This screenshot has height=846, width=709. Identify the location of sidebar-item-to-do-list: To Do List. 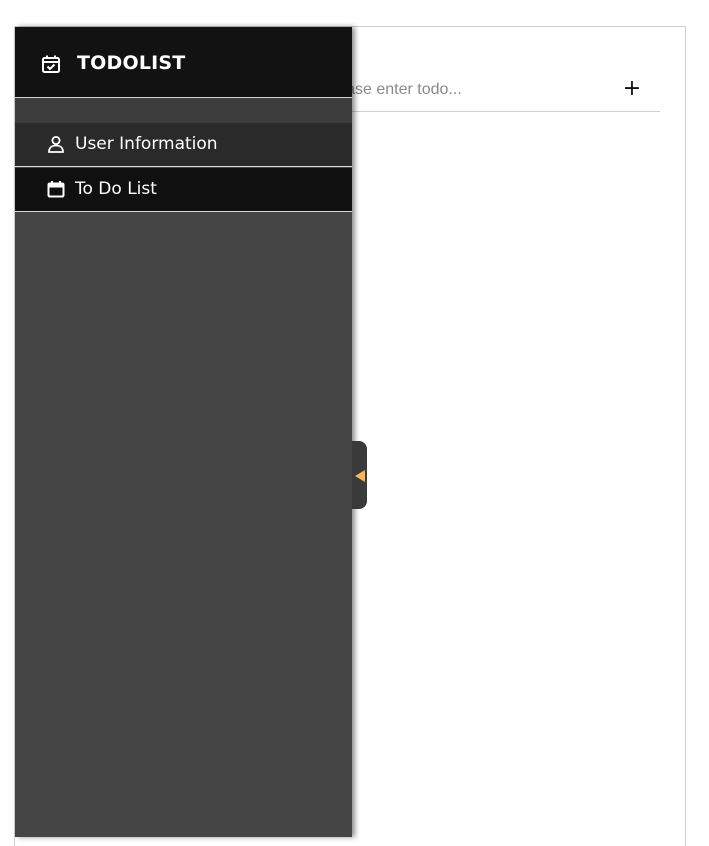
(183, 190).